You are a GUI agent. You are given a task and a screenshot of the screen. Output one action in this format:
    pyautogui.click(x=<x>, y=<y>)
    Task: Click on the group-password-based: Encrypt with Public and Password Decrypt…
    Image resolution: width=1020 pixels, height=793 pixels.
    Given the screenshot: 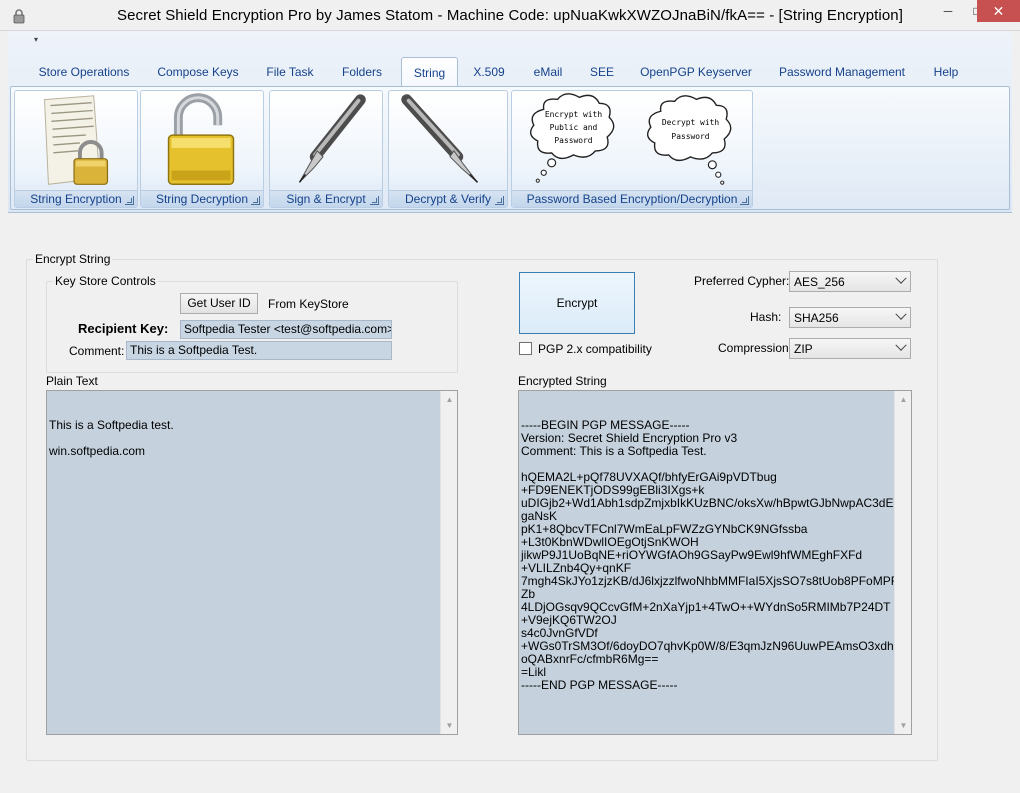 What is the action you would take?
    pyautogui.click(x=632, y=149)
    